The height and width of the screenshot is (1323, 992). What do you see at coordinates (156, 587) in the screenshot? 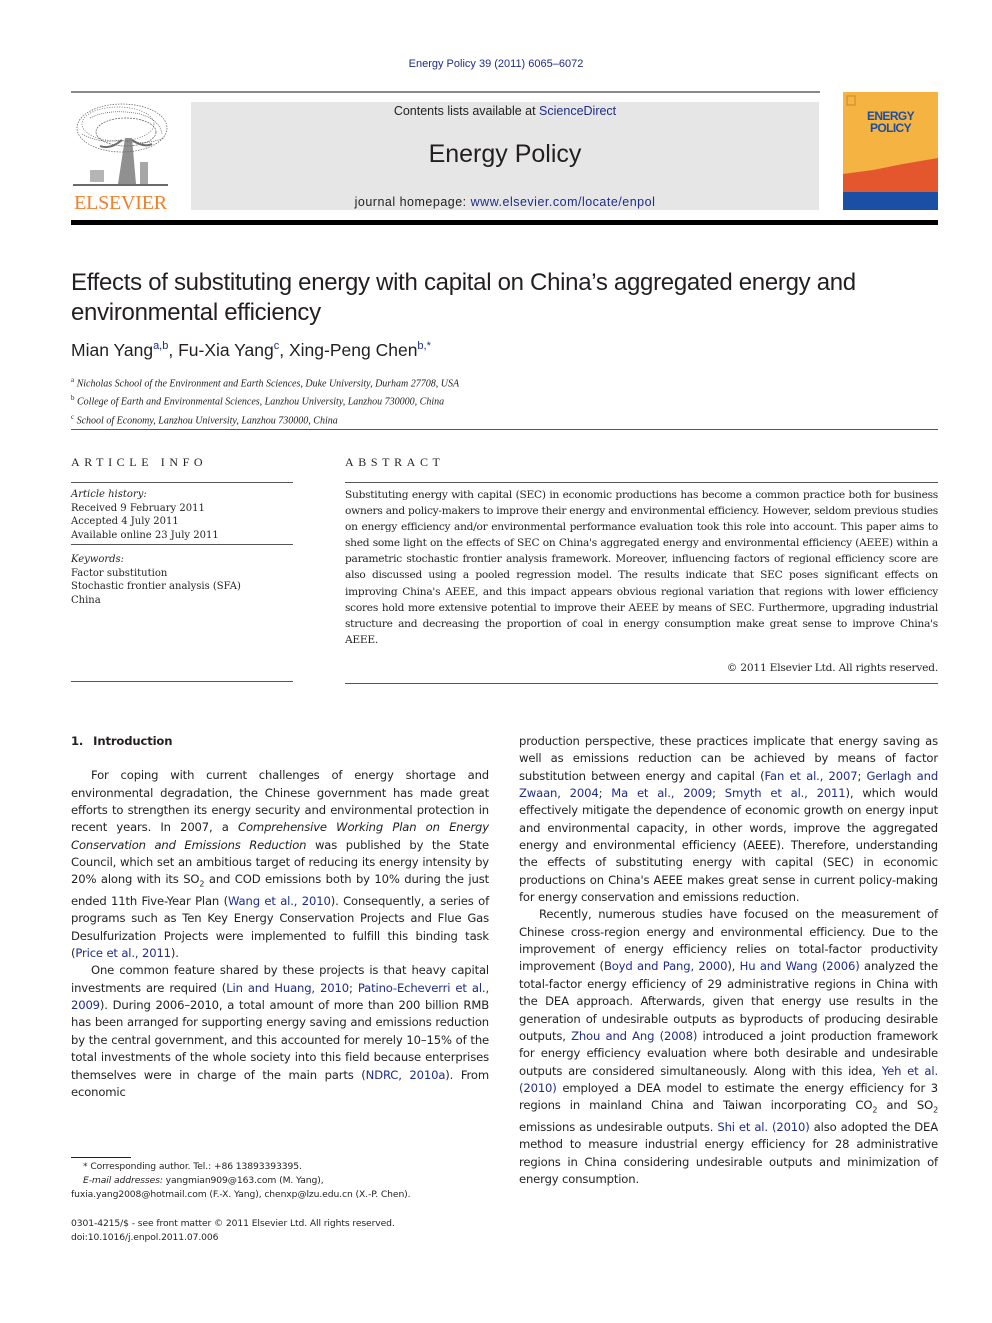
I see `keyword-item: Stochastic frontier analysis (SFA)` at bounding box center [156, 587].